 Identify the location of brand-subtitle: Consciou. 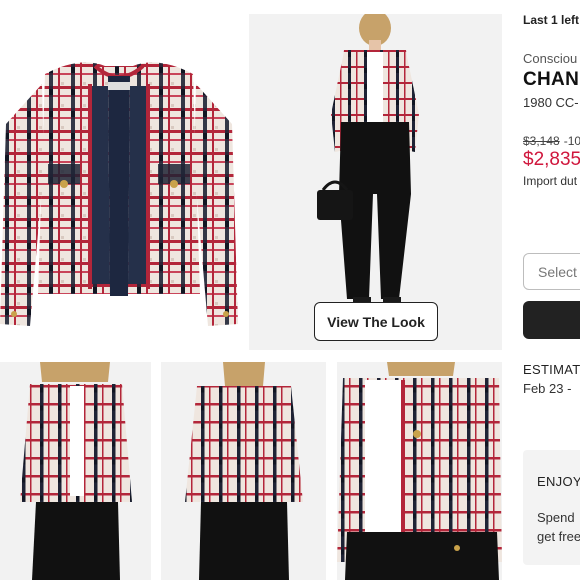
(550, 58).